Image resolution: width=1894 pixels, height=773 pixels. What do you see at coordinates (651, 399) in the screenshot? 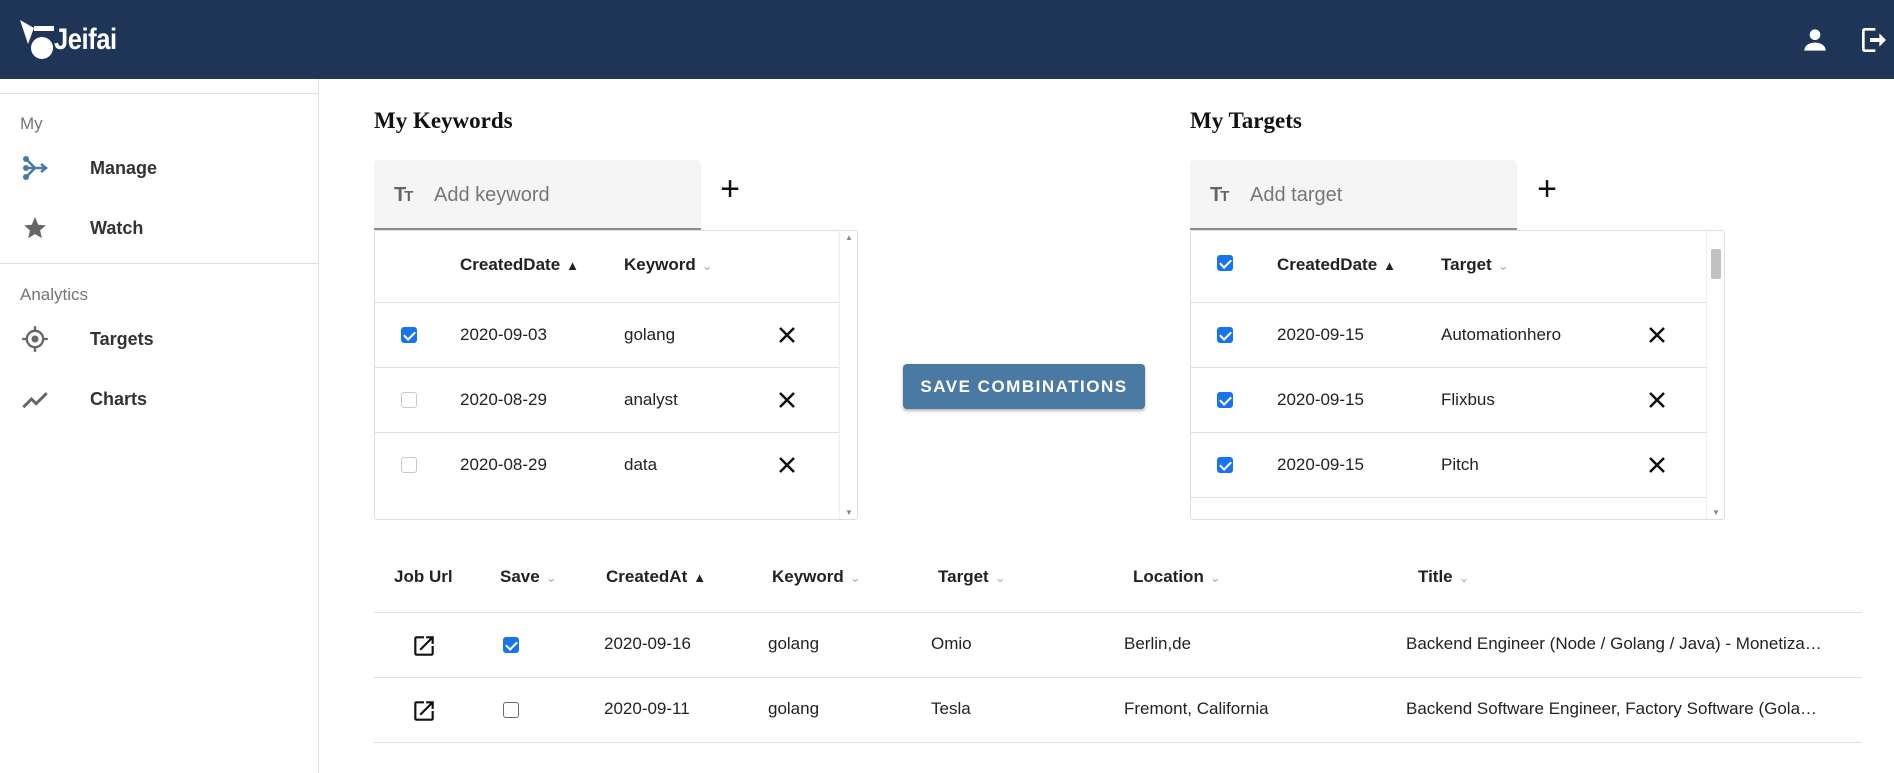
I see `row-keyword: analyst` at bounding box center [651, 399].